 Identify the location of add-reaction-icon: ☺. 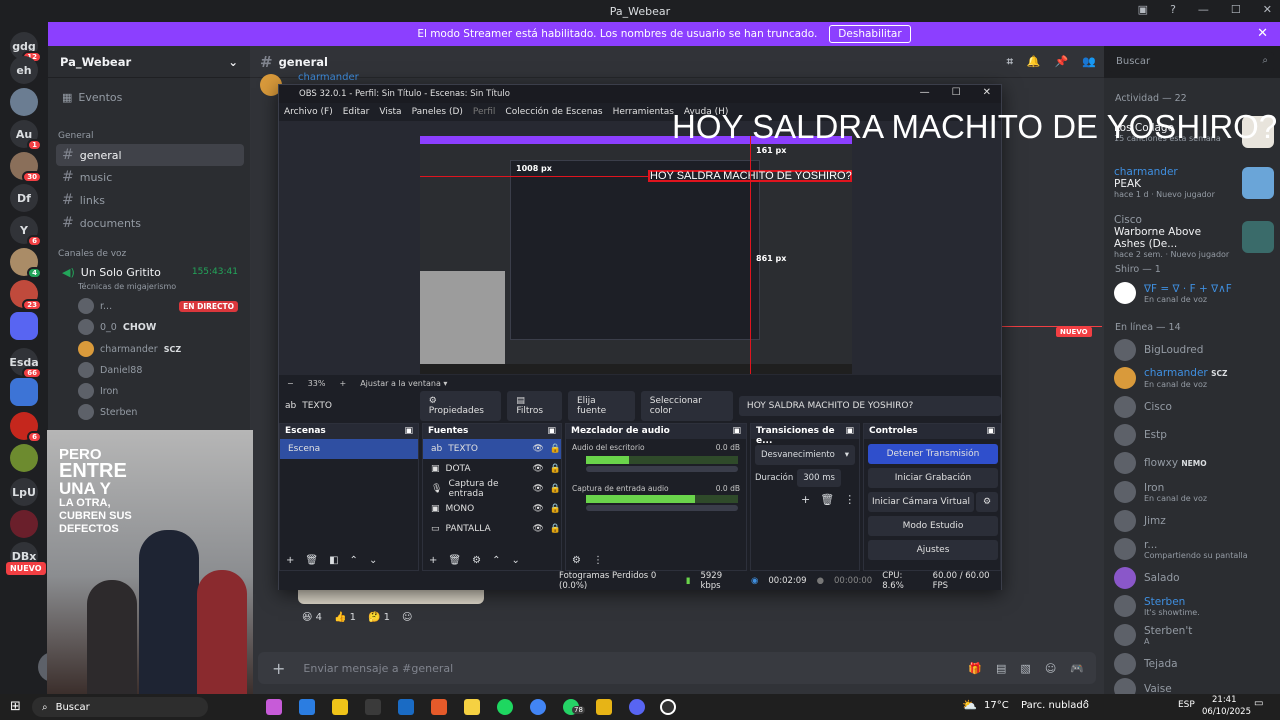
(407, 617).